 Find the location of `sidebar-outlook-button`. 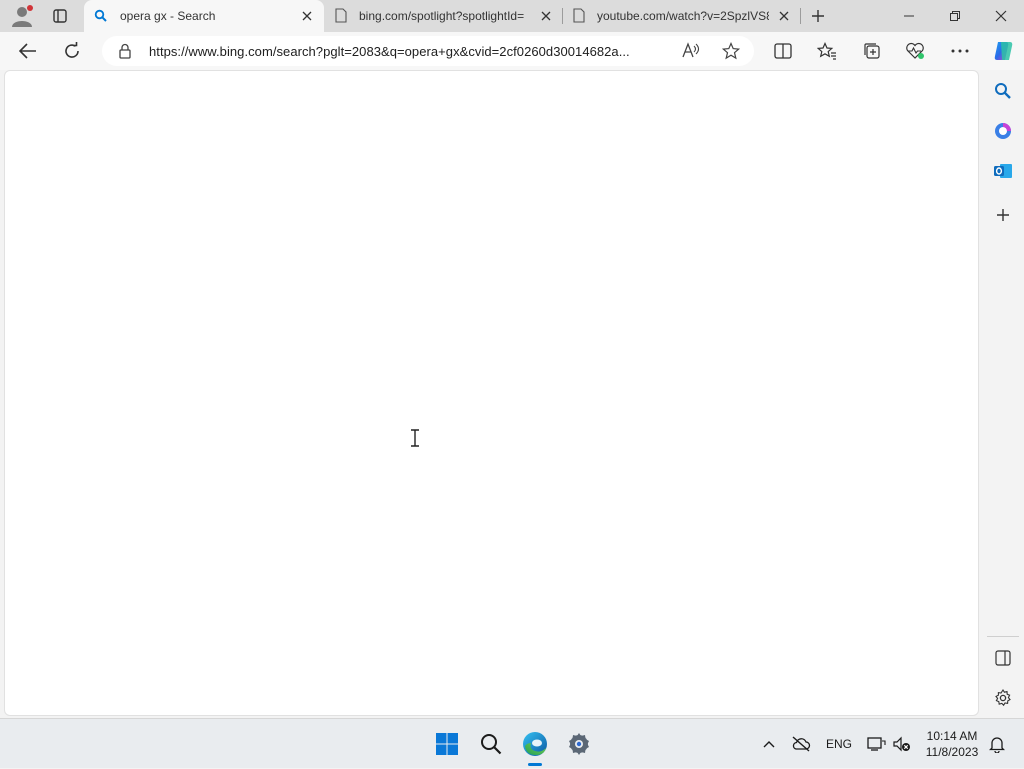

sidebar-outlook-button is located at coordinates (1003, 171).